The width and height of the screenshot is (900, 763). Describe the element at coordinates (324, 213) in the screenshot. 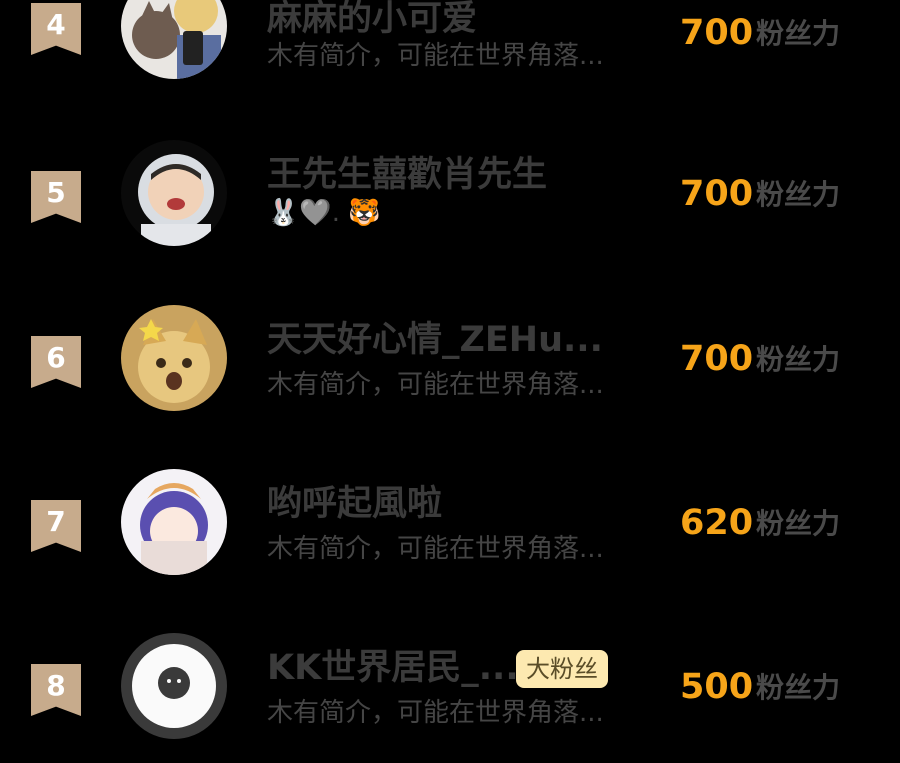

I see `user-bio: 🐰🩶. 🐯` at that location.